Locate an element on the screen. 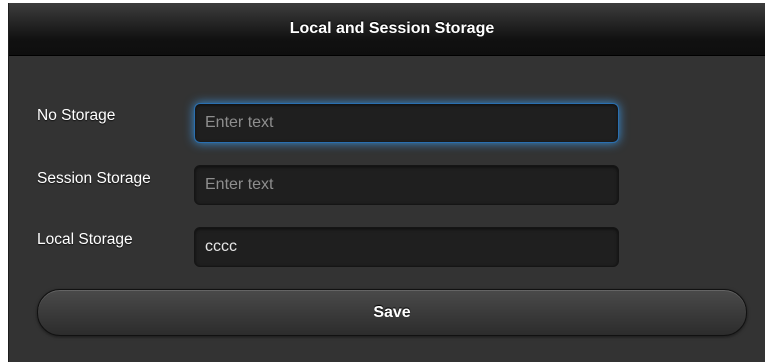 Image resolution: width=765 pixels, height=362 pixels. session-storage-input is located at coordinates (406, 185).